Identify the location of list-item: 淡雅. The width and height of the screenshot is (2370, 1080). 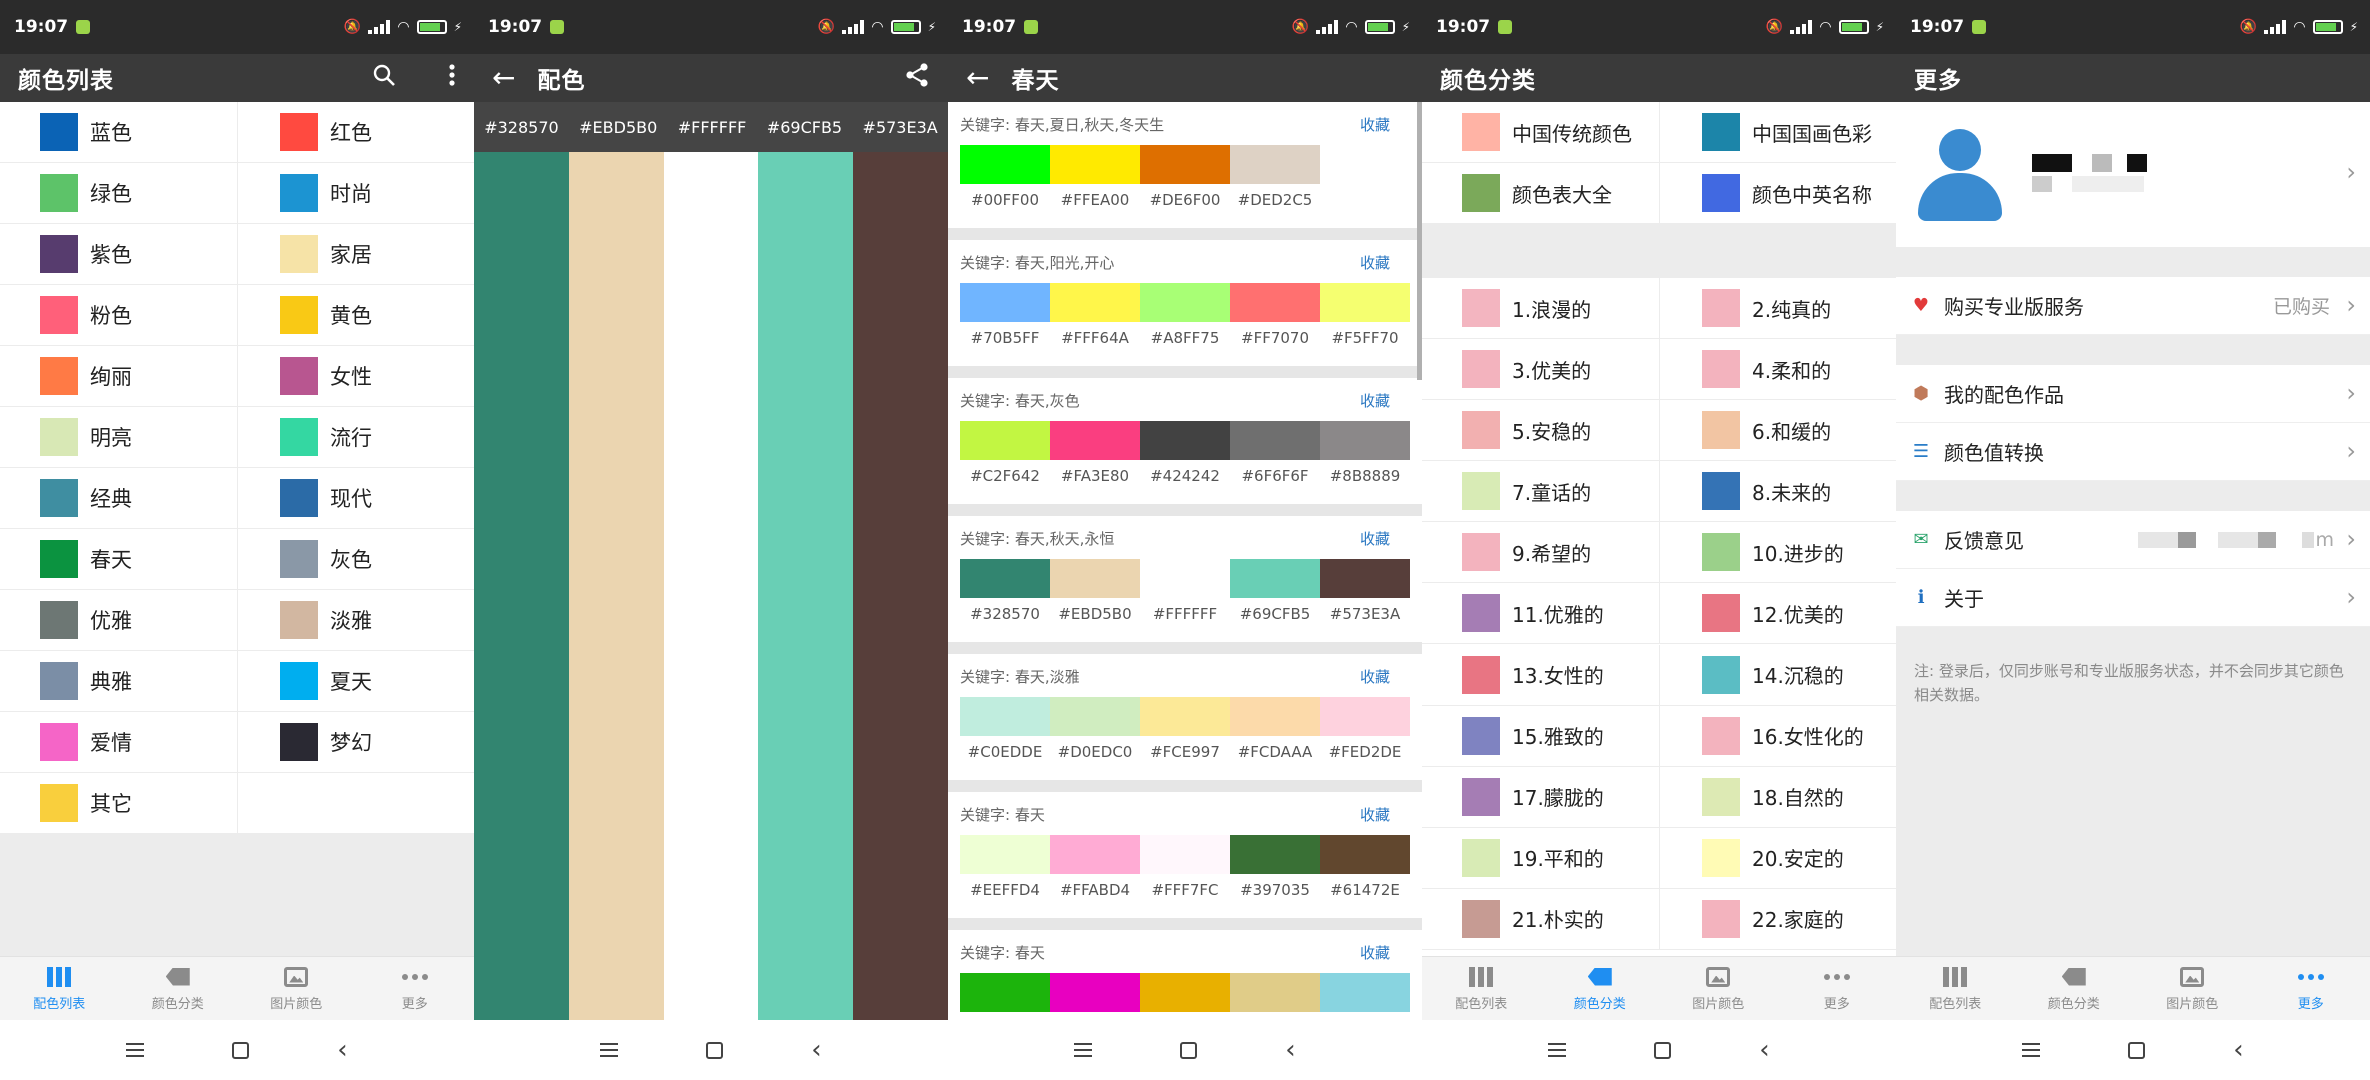
(355, 620).